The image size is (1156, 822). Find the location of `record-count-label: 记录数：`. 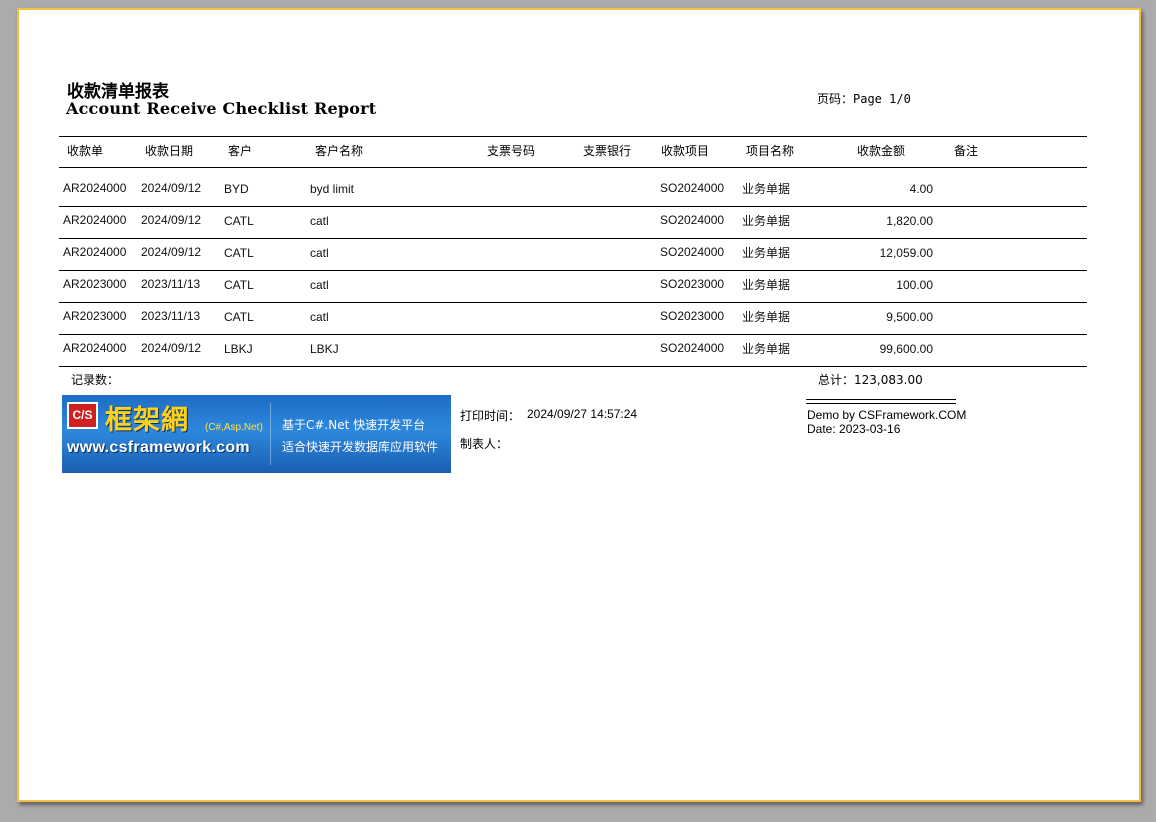

record-count-label: 记录数： is located at coordinates (95, 380).